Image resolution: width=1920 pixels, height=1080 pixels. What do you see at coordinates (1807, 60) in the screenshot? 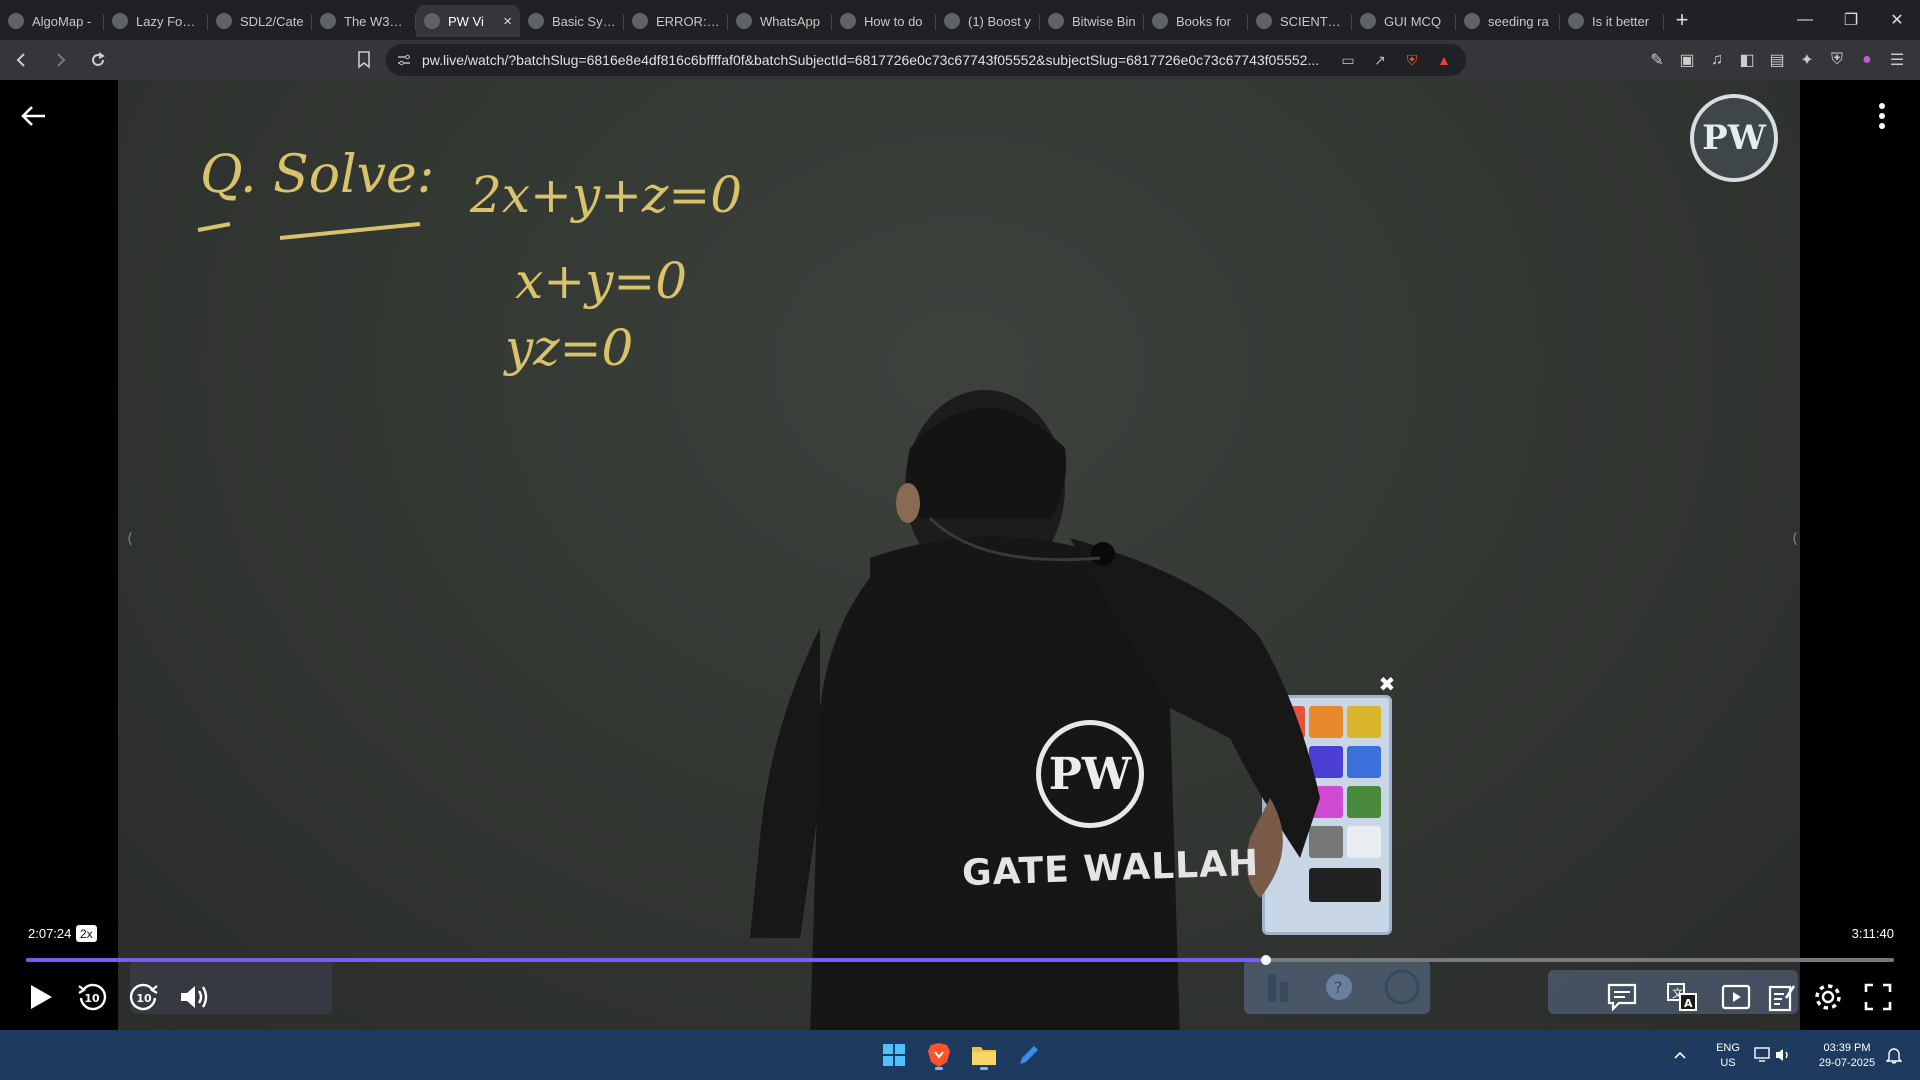
I see `leo-ai-icon: ✦` at bounding box center [1807, 60].